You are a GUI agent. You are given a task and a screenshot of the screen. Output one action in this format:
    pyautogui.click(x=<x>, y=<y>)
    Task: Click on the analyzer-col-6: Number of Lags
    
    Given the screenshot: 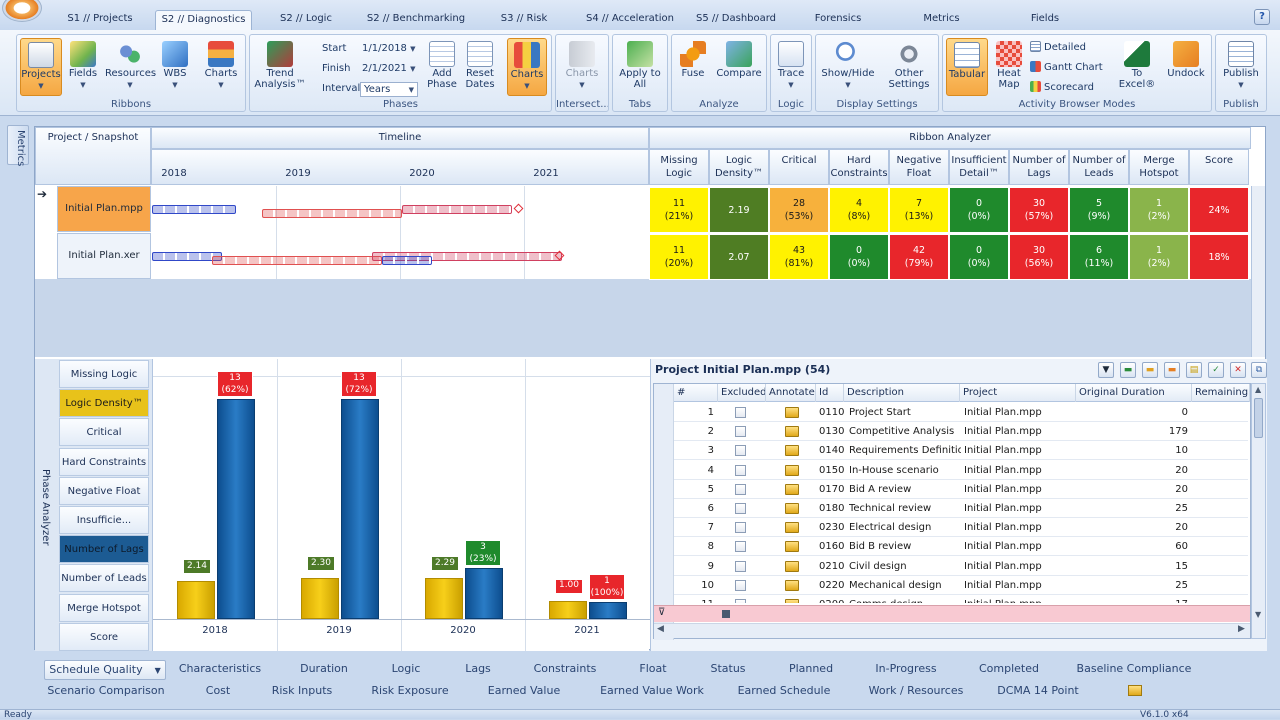 What is the action you would take?
    pyautogui.click(x=1039, y=167)
    